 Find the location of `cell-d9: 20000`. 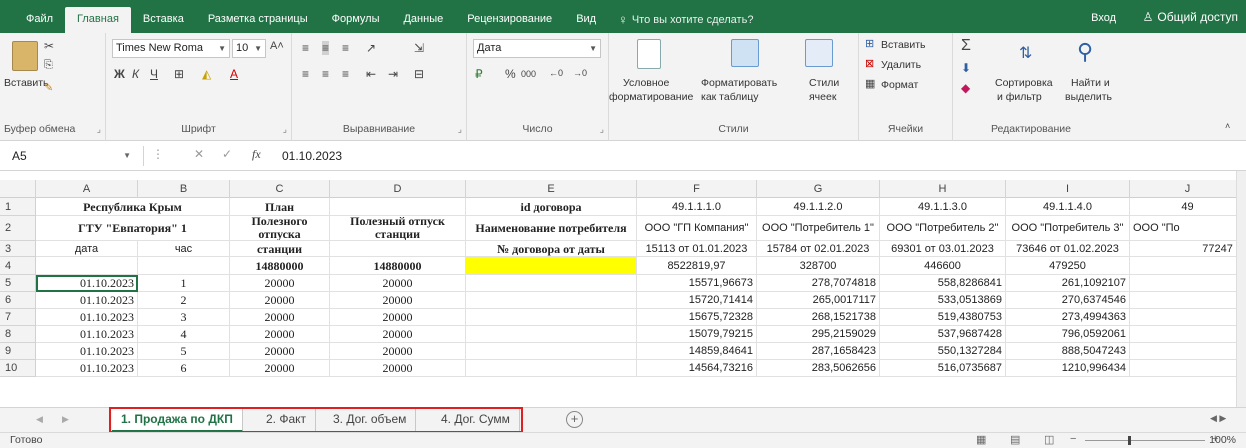

cell-d9: 20000 is located at coordinates (398, 351).